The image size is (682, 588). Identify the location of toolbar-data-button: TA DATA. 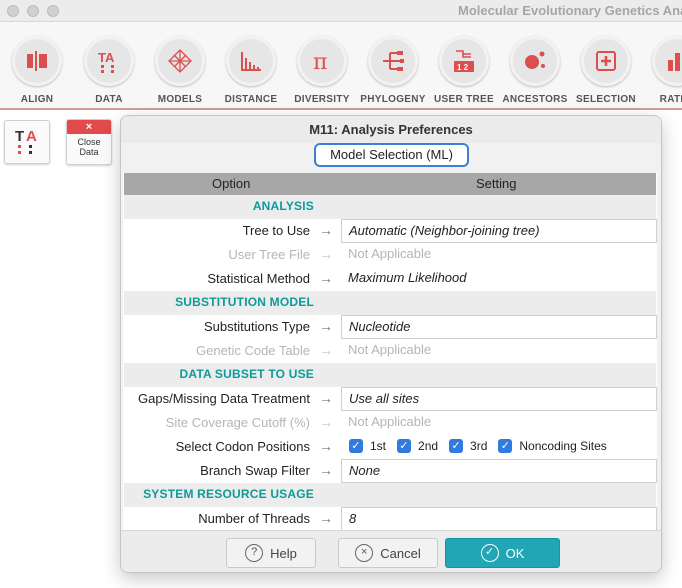
(109, 70).